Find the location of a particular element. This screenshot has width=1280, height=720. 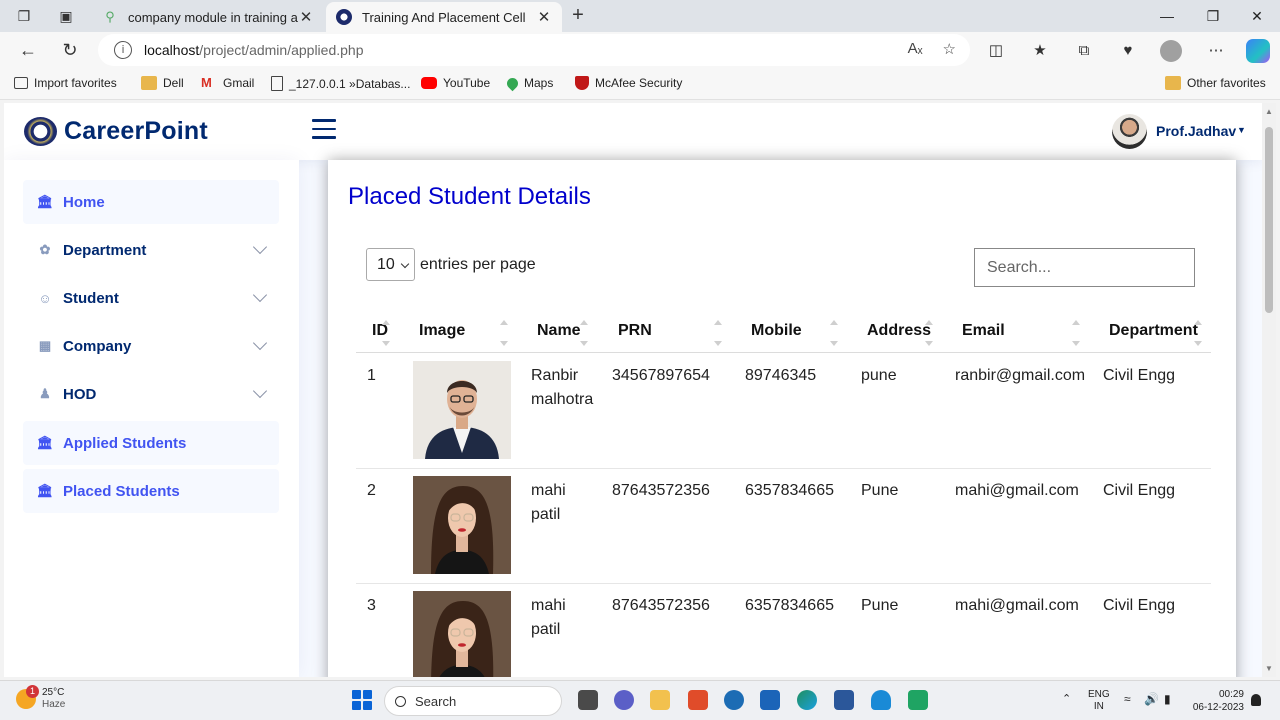

copilot-icon is located at coordinates (1258, 51).